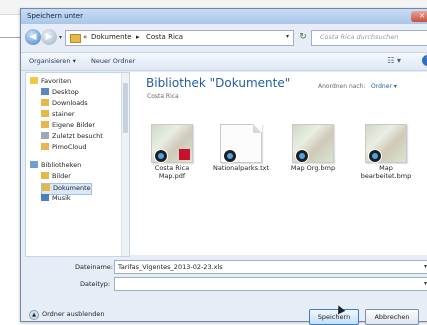 The height and width of the screenshot is (325, 427). What do you see at coordinates (224, 16) in the screenshot?
I see `titlebar: Speichern unter ✕` at bounding box center [224, 16].